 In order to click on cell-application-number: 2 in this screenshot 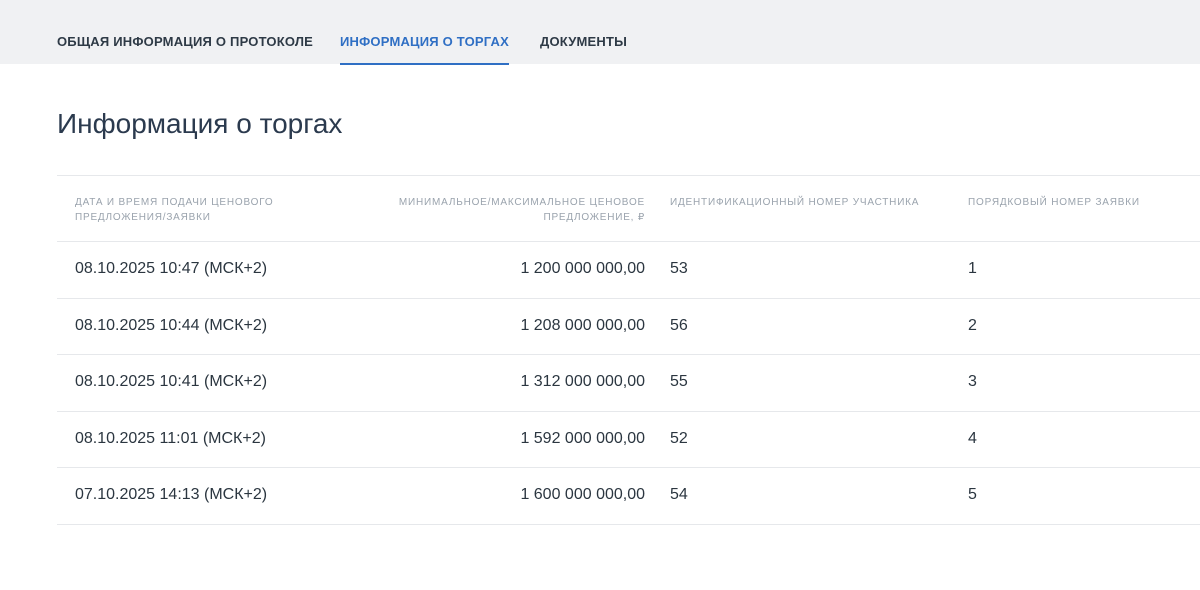, I will do `click(972, 325)`.